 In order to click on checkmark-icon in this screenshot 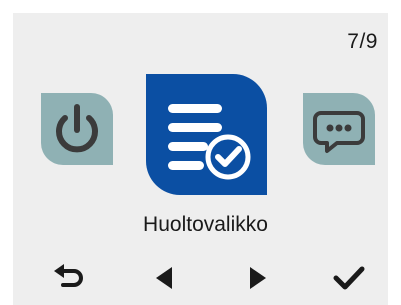, I will do `click(349, 278)`.